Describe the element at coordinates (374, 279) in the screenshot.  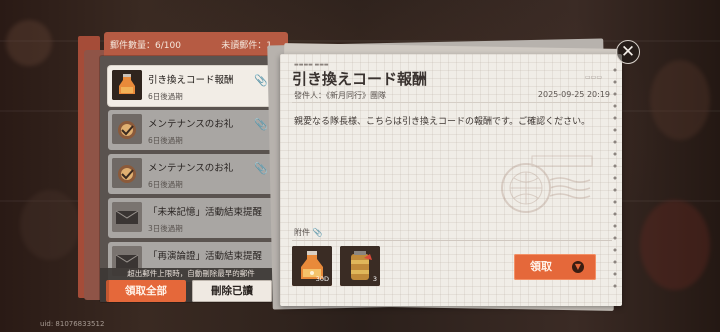
I see `attachment-quantity: 3` at that location.